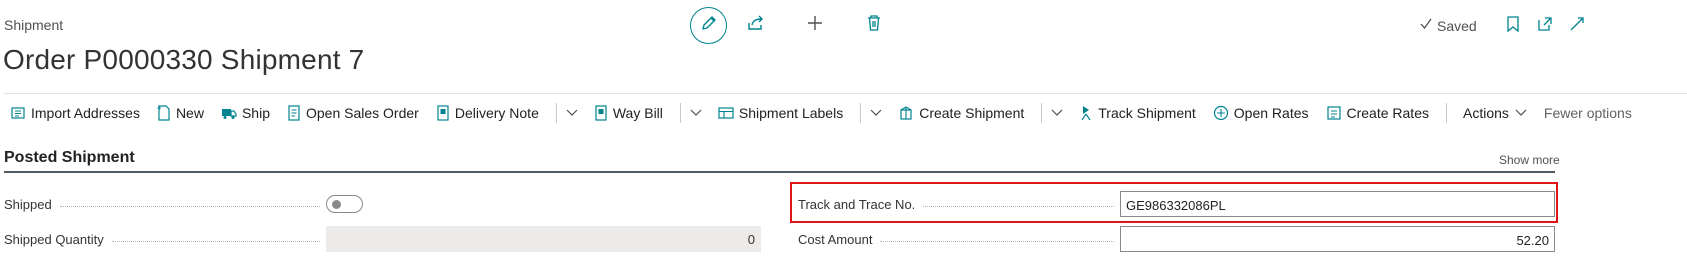 The height and width of the screenshot is (276, 1687). I want to click on track-and-trace-label: Track and Trace No., so click(857, 204).